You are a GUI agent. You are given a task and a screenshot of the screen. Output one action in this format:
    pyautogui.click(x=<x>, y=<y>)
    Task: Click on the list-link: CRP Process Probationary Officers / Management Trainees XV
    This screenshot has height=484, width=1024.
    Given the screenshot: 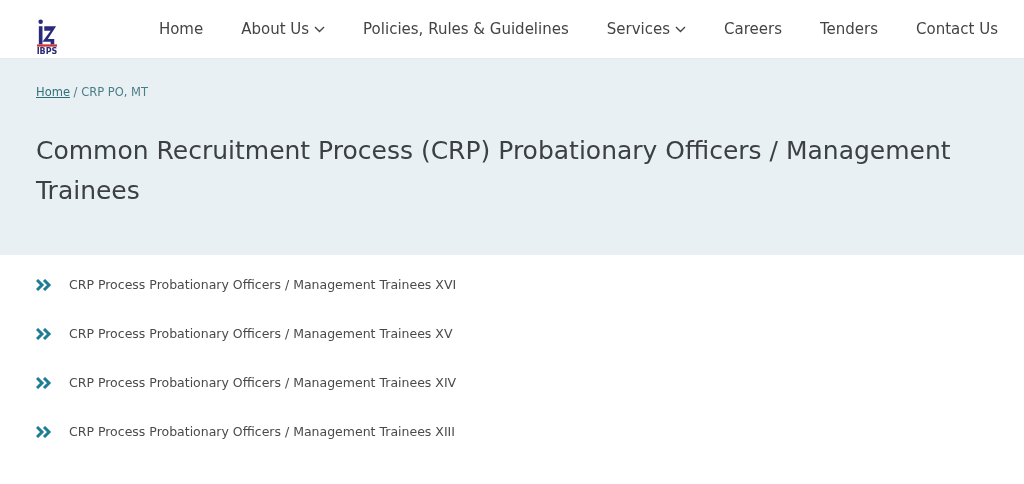 What is the action you would take?
    pyautogui.click(x=261, y=333)
    